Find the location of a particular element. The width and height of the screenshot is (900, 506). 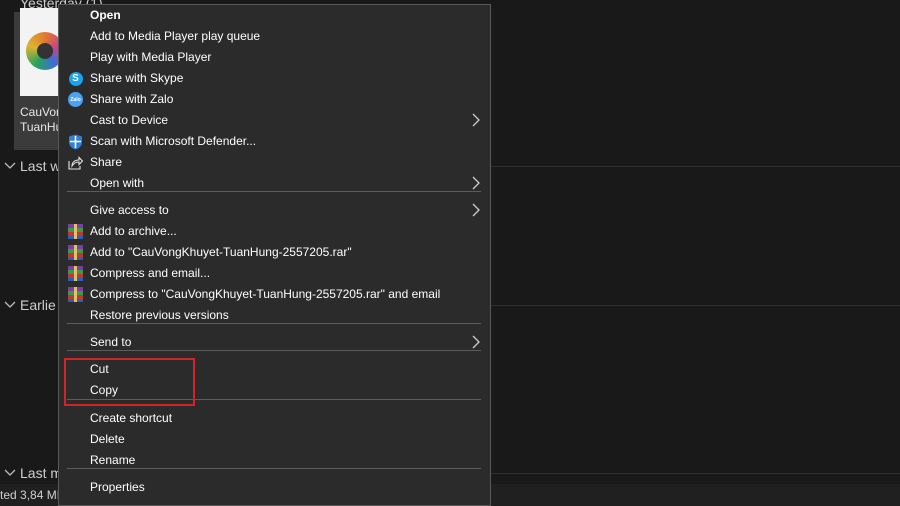

highlight-box is located at coordinates (129, 382).